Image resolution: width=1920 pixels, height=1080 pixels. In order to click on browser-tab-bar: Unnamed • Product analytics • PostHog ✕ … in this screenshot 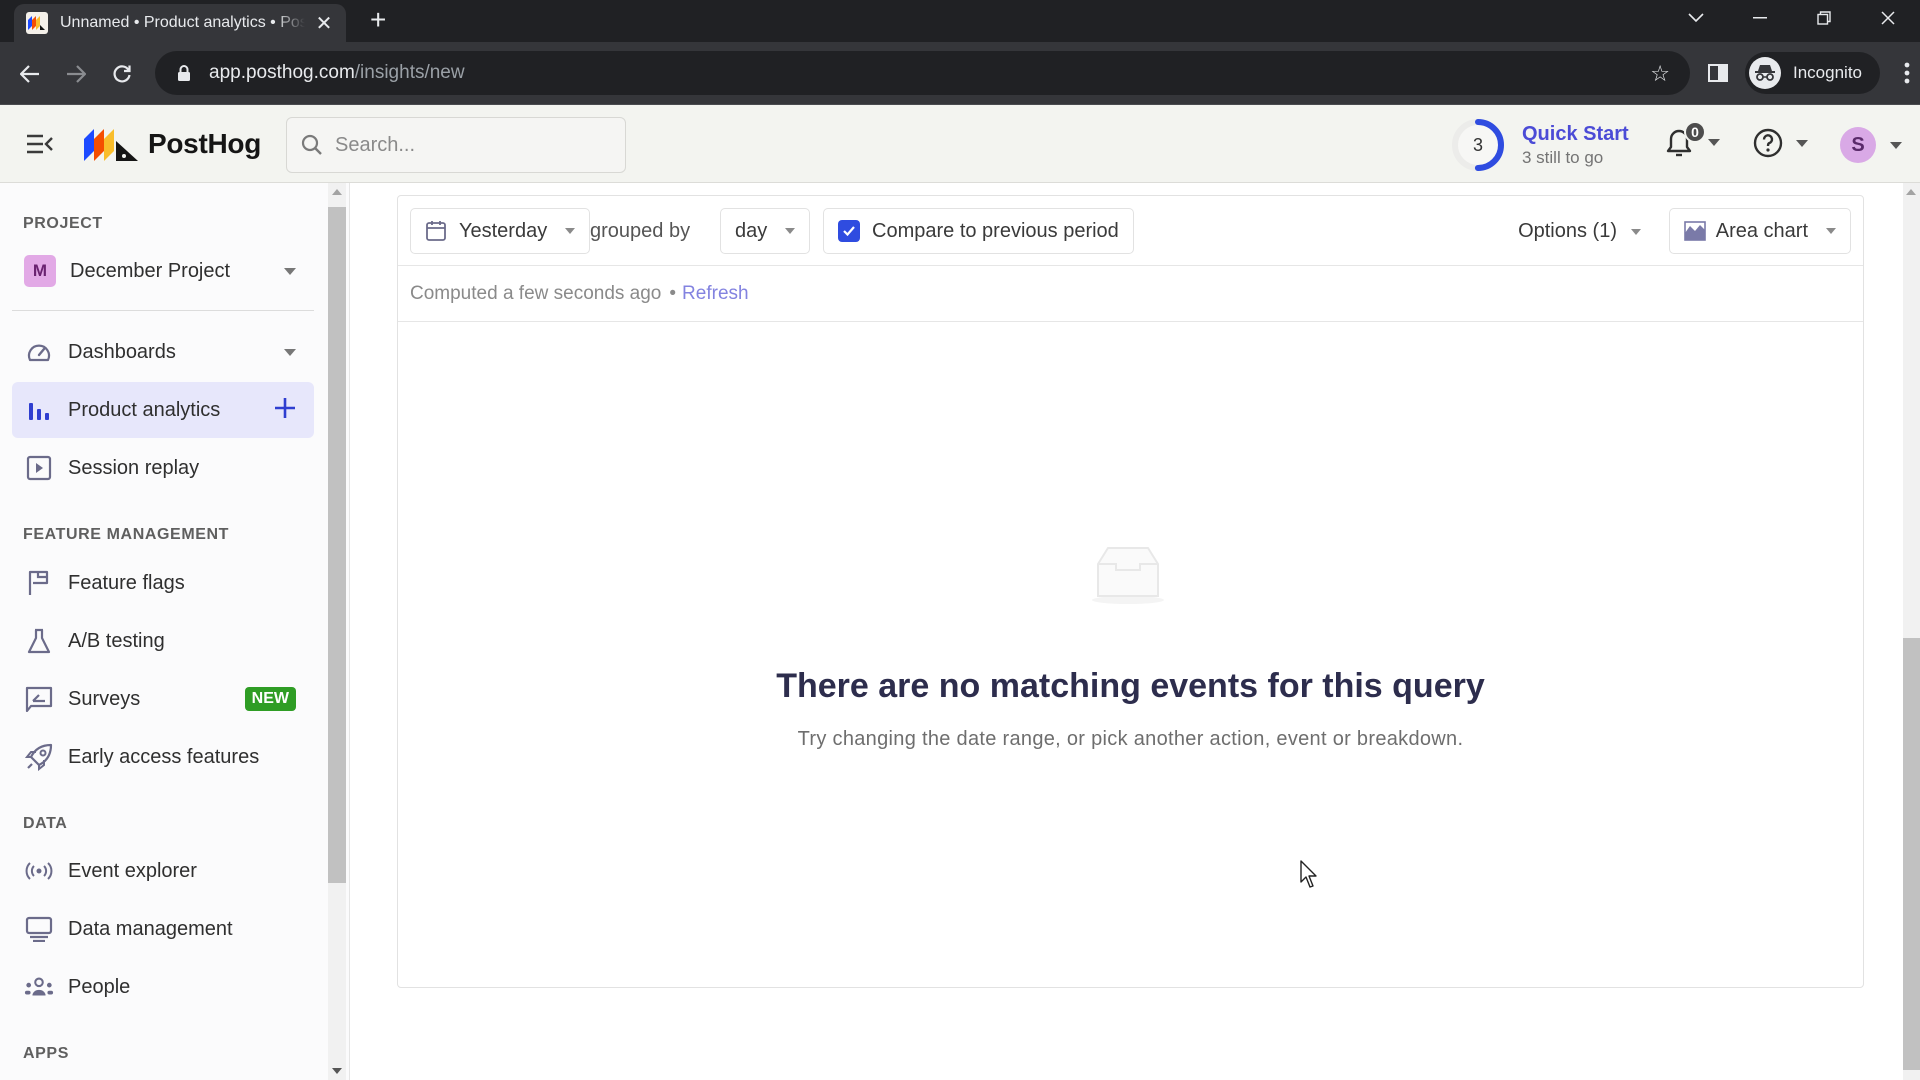, I will do `click(960, 21)`.